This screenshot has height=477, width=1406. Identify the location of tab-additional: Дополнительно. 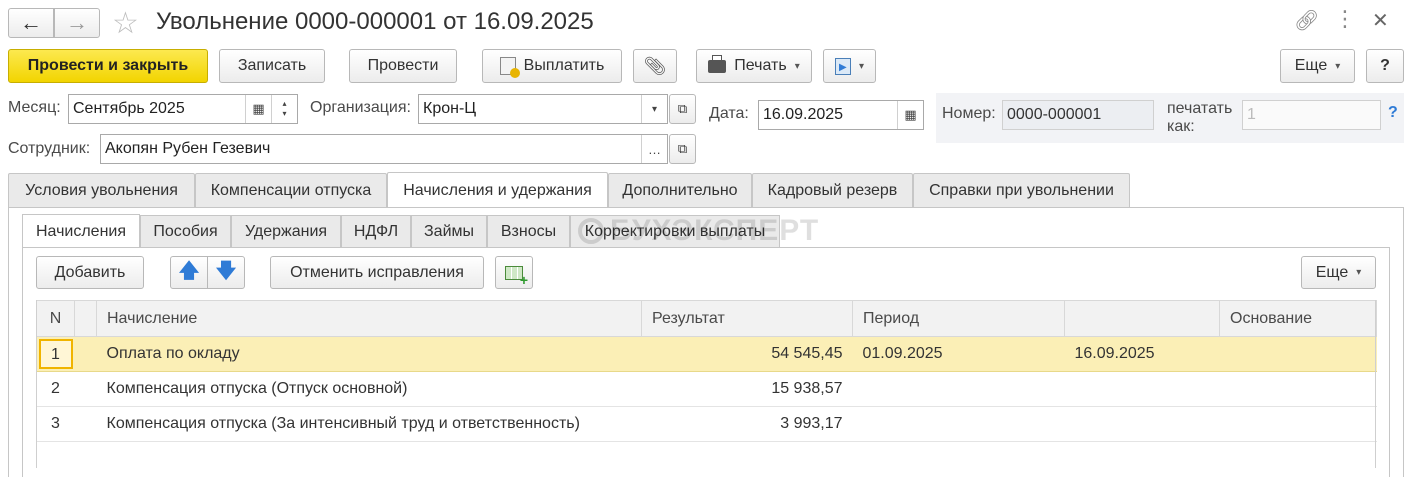
(680, 190).